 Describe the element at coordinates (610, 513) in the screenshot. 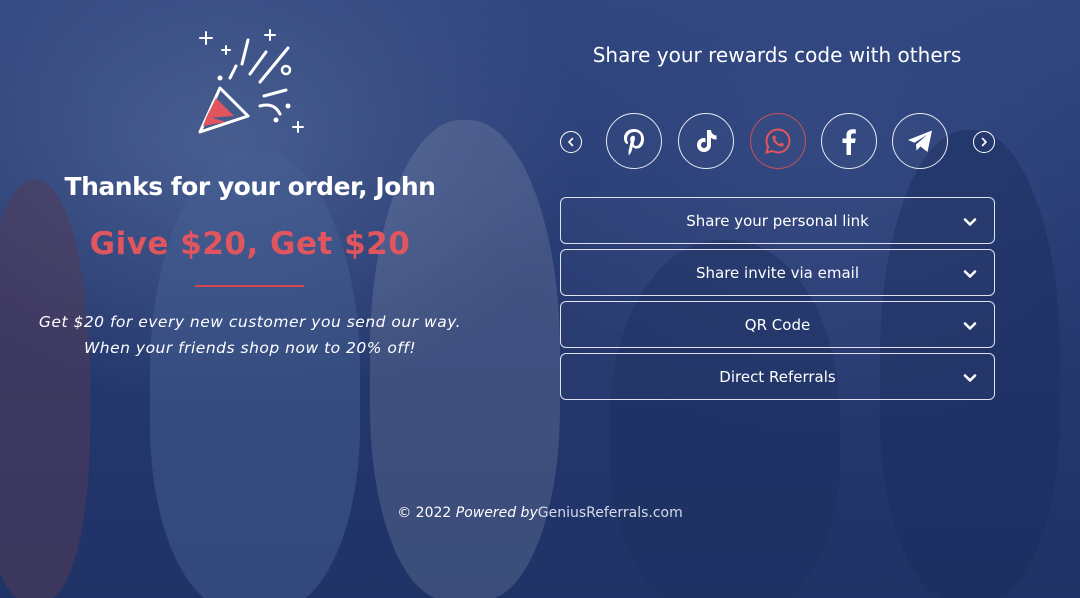

I see `brand-link: GeniusReferrals.com` at that location.